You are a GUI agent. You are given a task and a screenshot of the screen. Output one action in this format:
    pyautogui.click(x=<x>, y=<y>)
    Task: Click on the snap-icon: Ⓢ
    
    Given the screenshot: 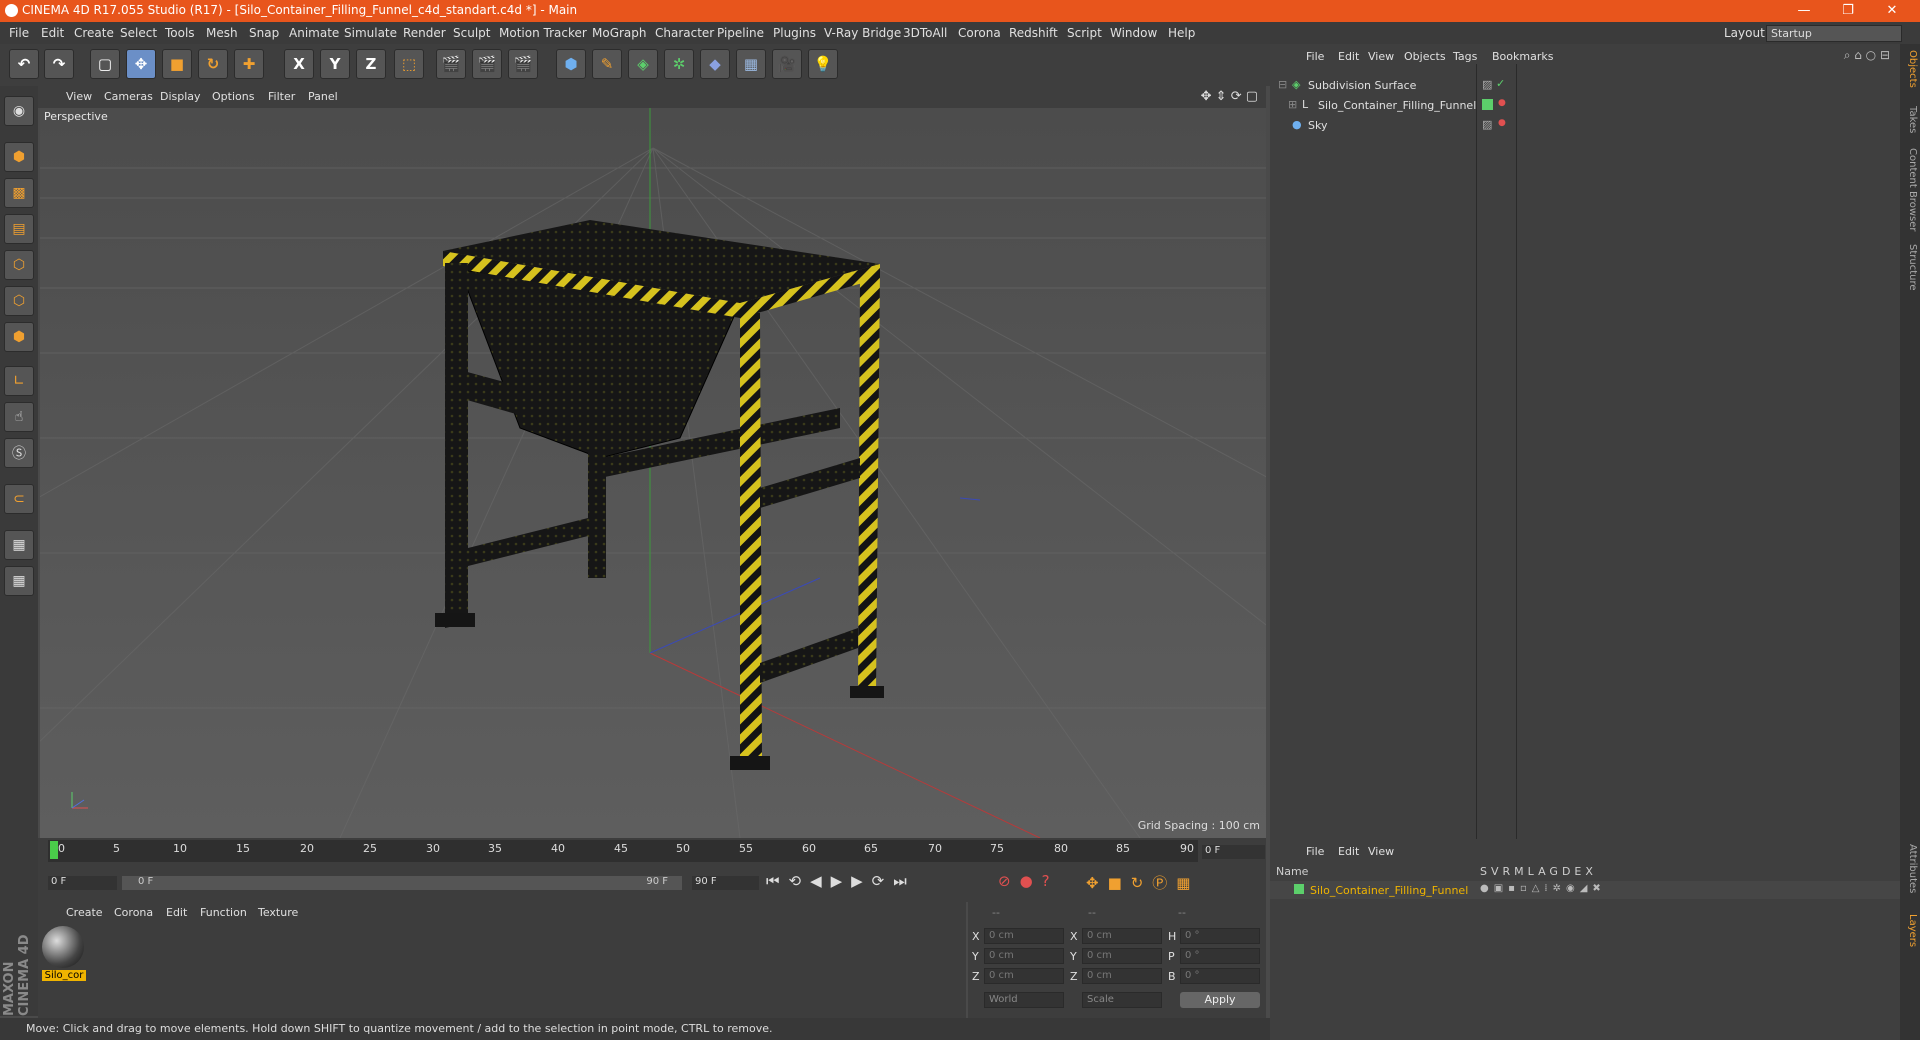 What is the action you would take?
    pyautogui.click(x=19, y=453)
    